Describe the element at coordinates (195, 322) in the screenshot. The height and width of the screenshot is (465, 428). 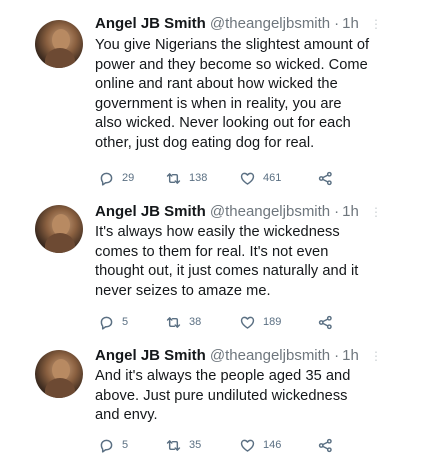
I see `retweet-count: 38` at that location.